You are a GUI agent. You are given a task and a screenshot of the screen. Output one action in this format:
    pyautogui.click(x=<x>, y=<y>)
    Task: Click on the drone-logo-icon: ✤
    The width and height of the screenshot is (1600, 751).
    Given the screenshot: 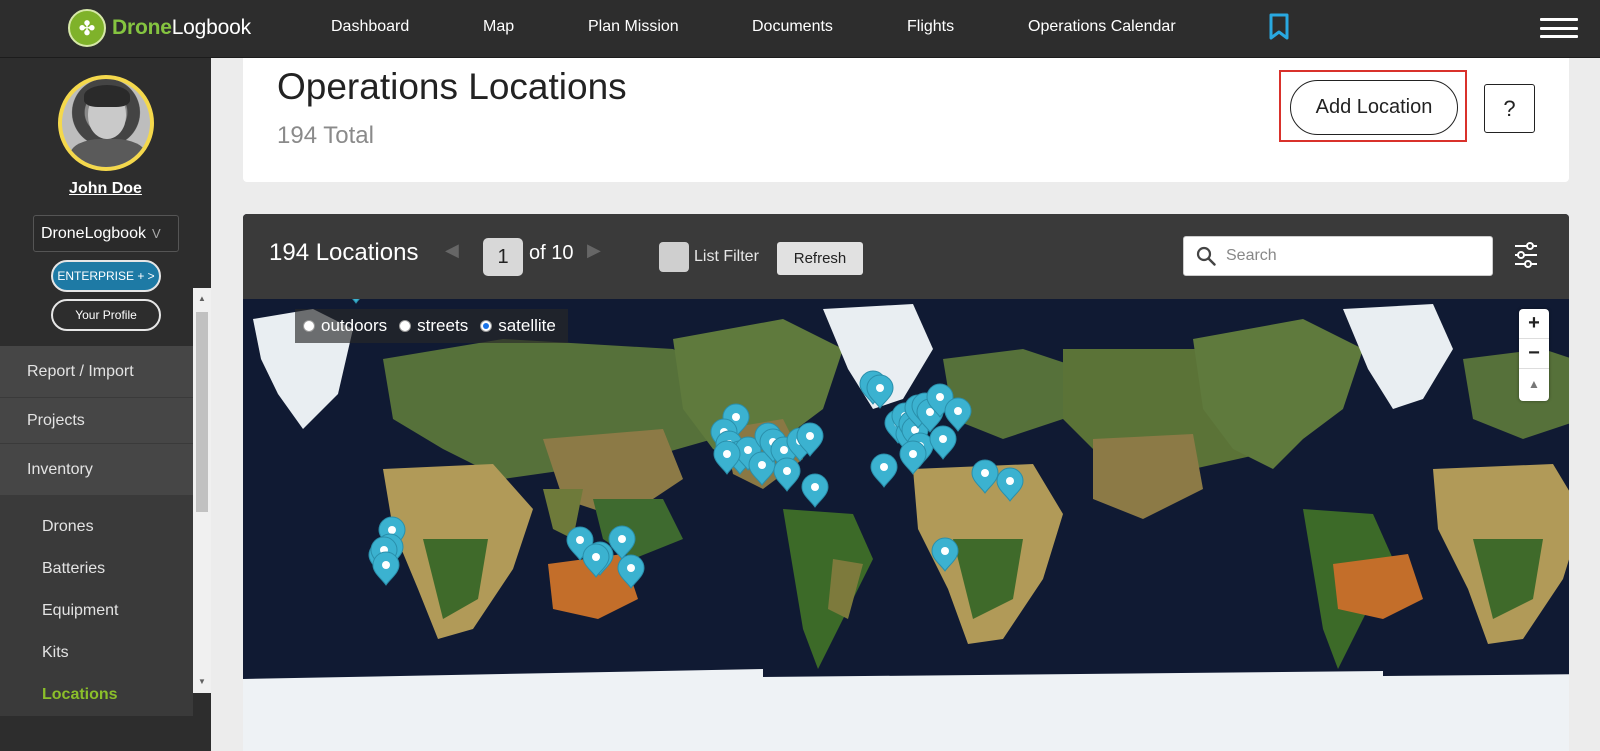 What is the action you would take?
    pyautogui.click(x=87, y=28)
    